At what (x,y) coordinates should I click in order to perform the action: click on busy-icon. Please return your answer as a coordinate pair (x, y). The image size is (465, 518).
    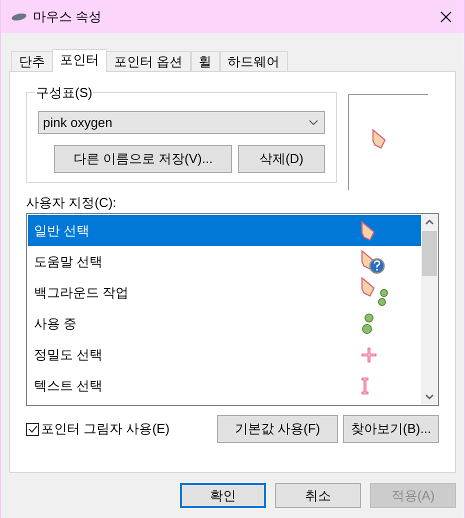
    Looking at the image, I should click on (368, 323).